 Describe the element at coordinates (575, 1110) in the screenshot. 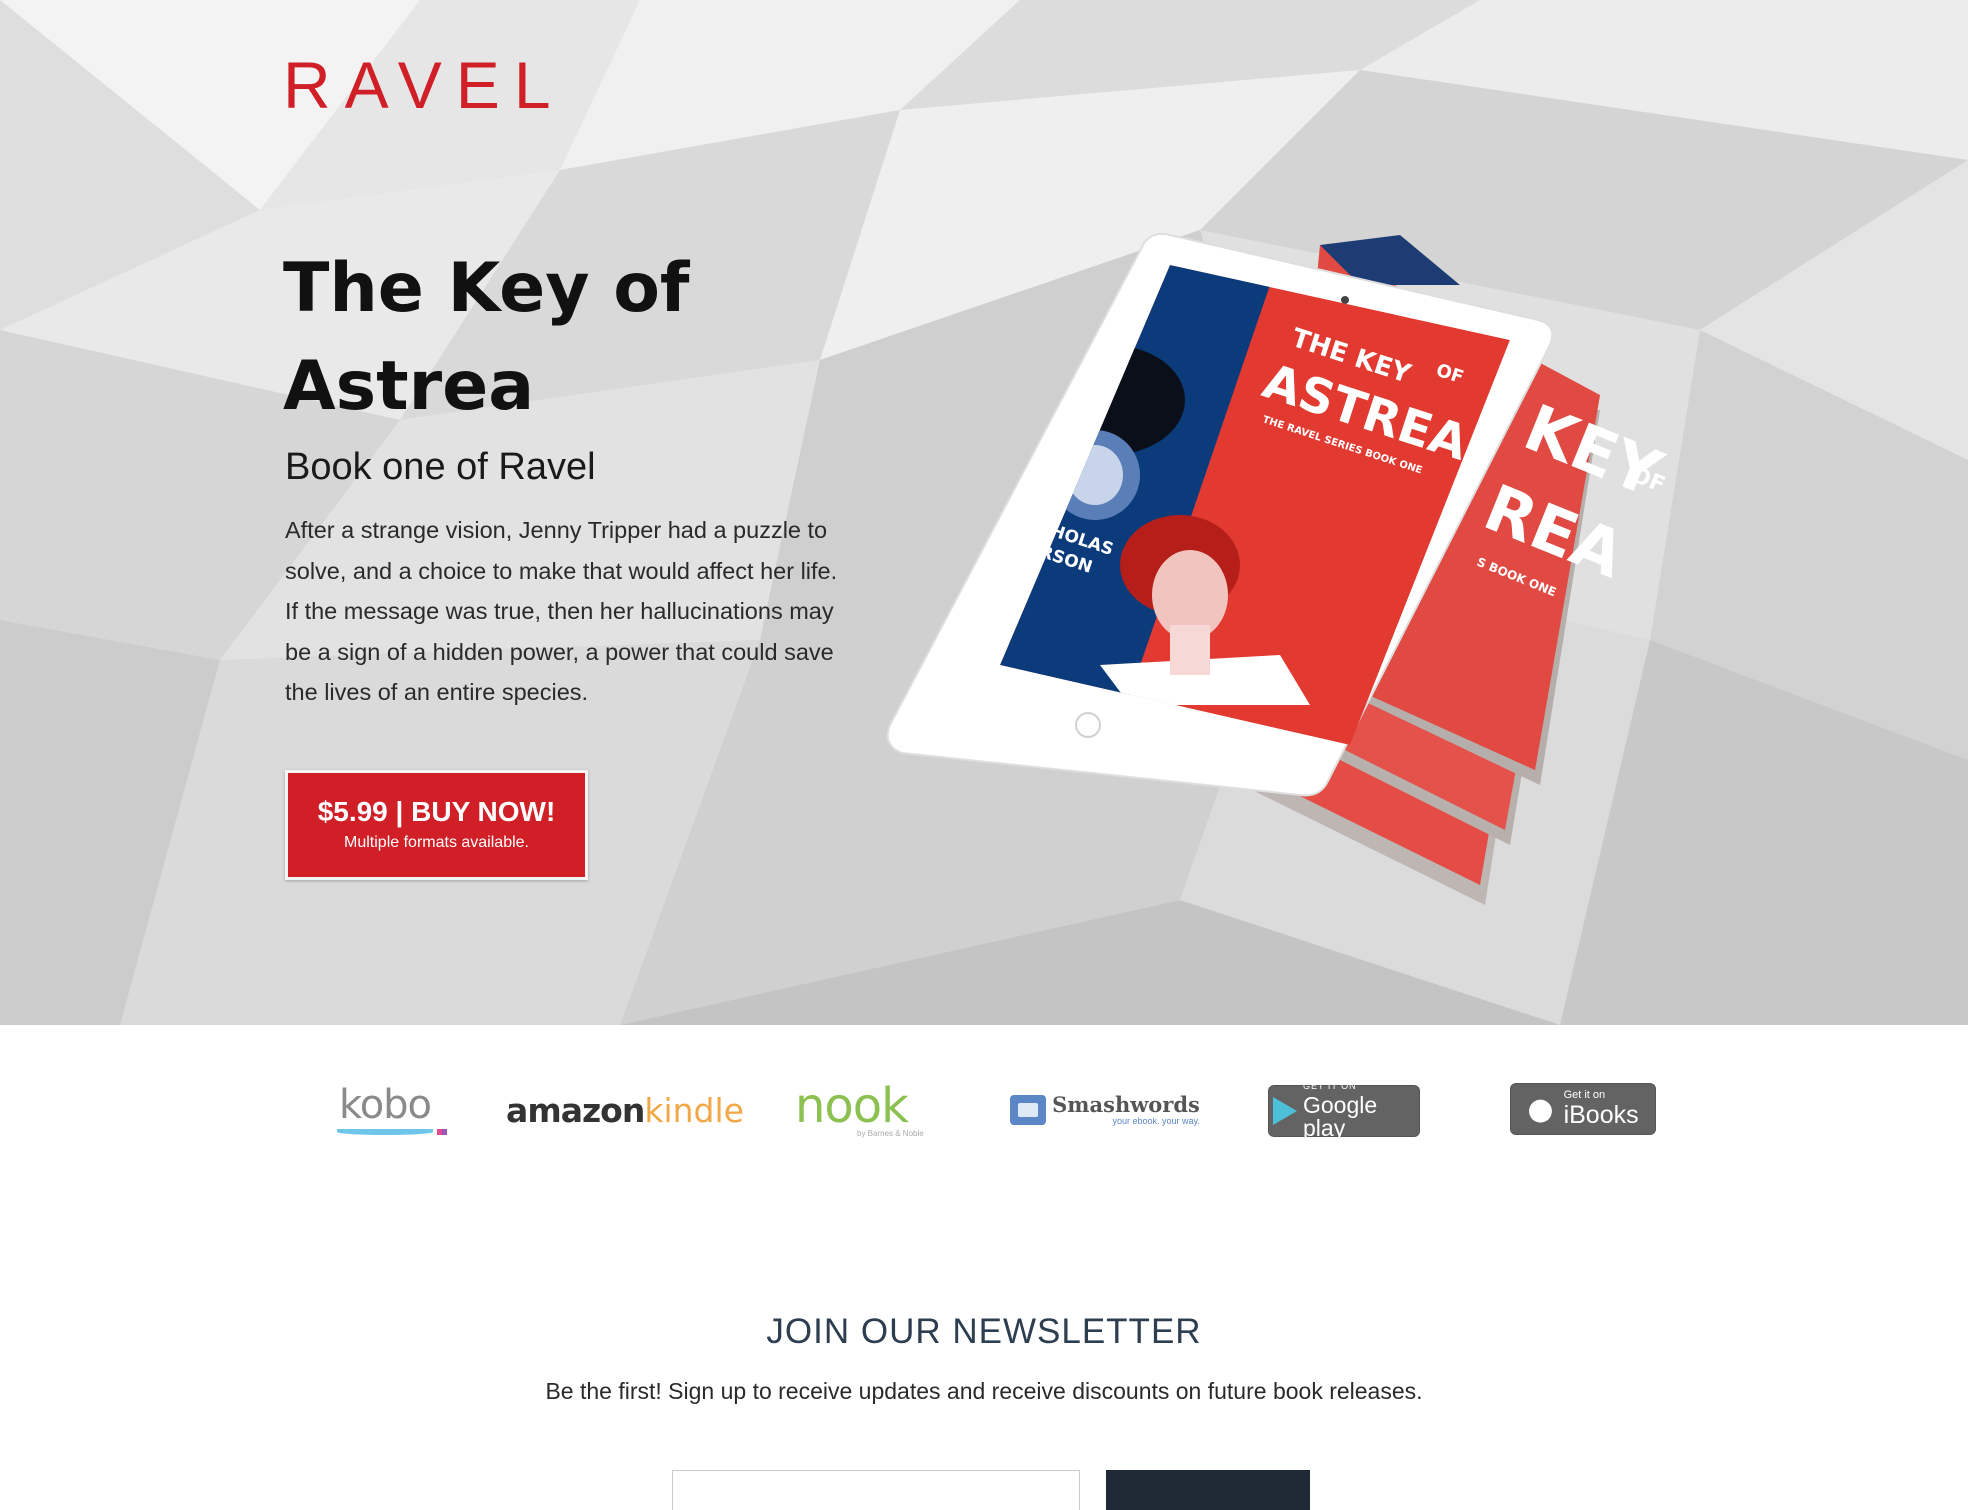

I see `amazon-logo-text: amazon` at that location.